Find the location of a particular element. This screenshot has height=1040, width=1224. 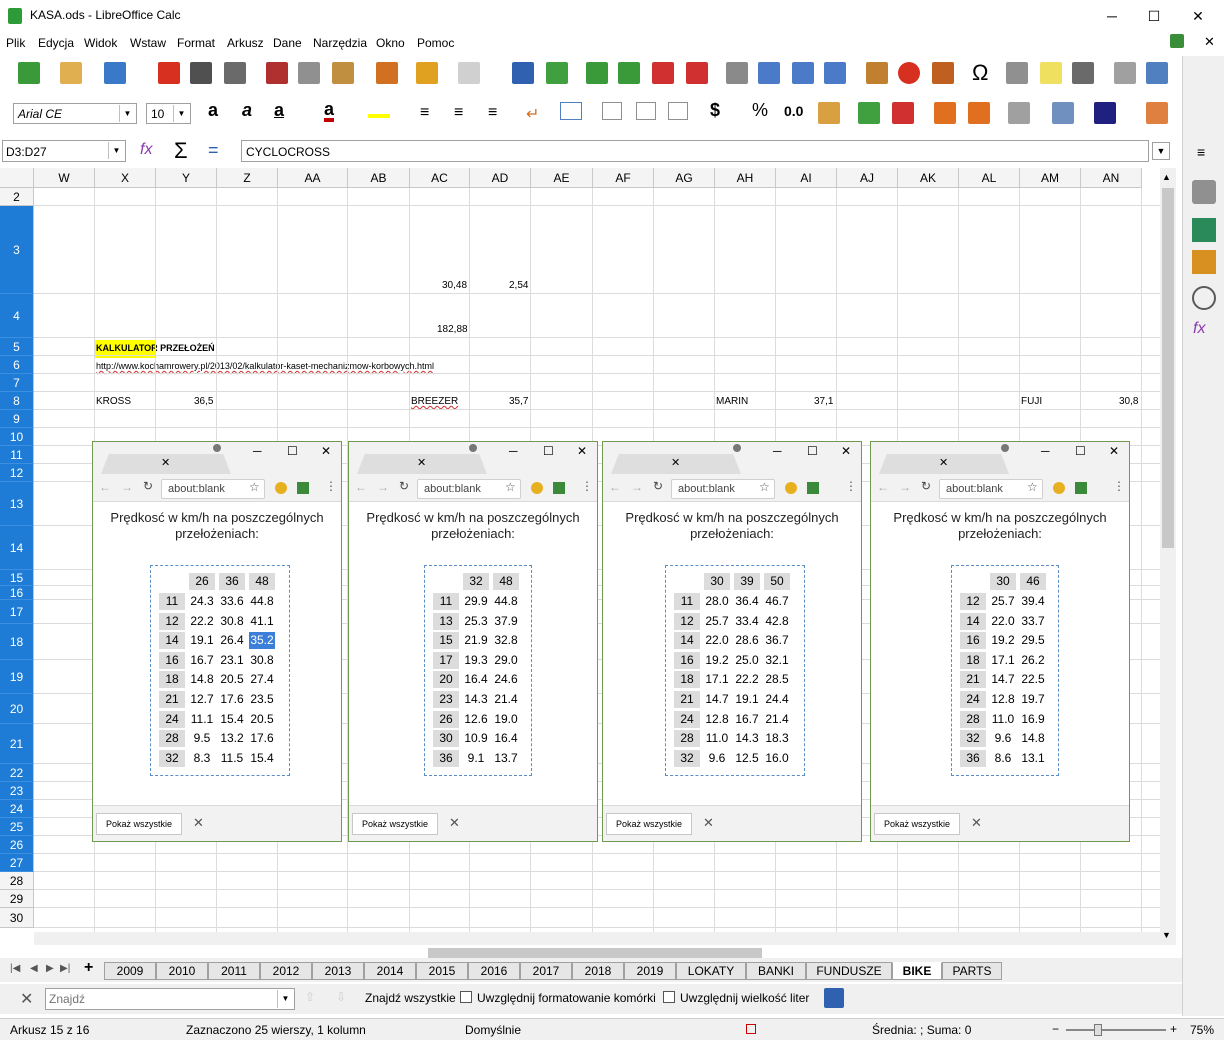

row-header: 14 is located at coordinates (17, 548).